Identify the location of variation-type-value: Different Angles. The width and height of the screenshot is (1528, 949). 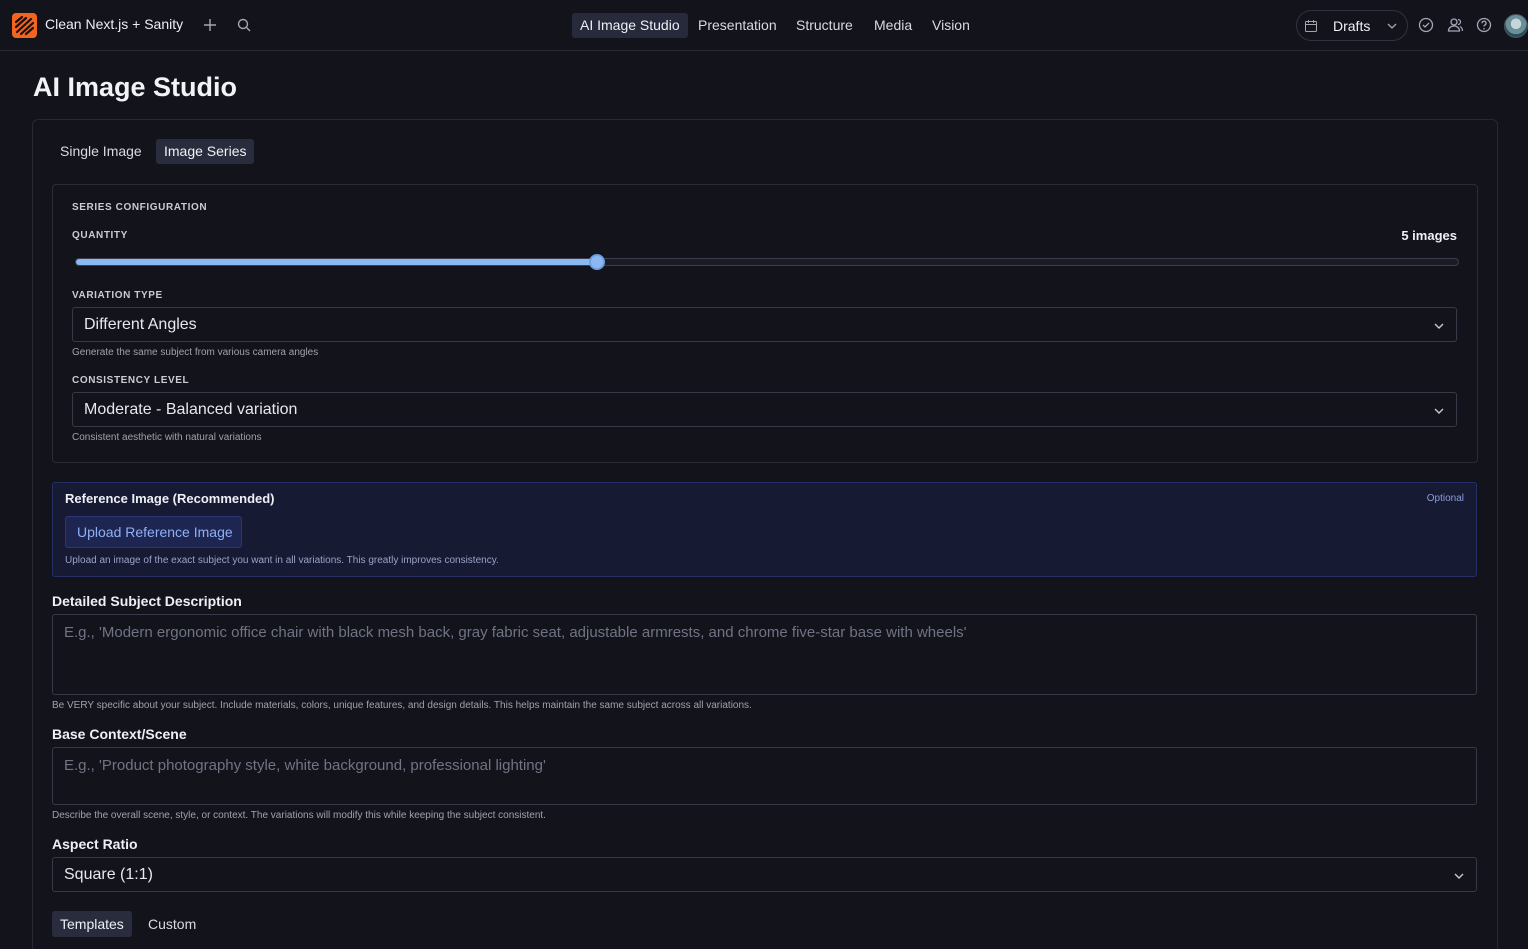
(140, 324).